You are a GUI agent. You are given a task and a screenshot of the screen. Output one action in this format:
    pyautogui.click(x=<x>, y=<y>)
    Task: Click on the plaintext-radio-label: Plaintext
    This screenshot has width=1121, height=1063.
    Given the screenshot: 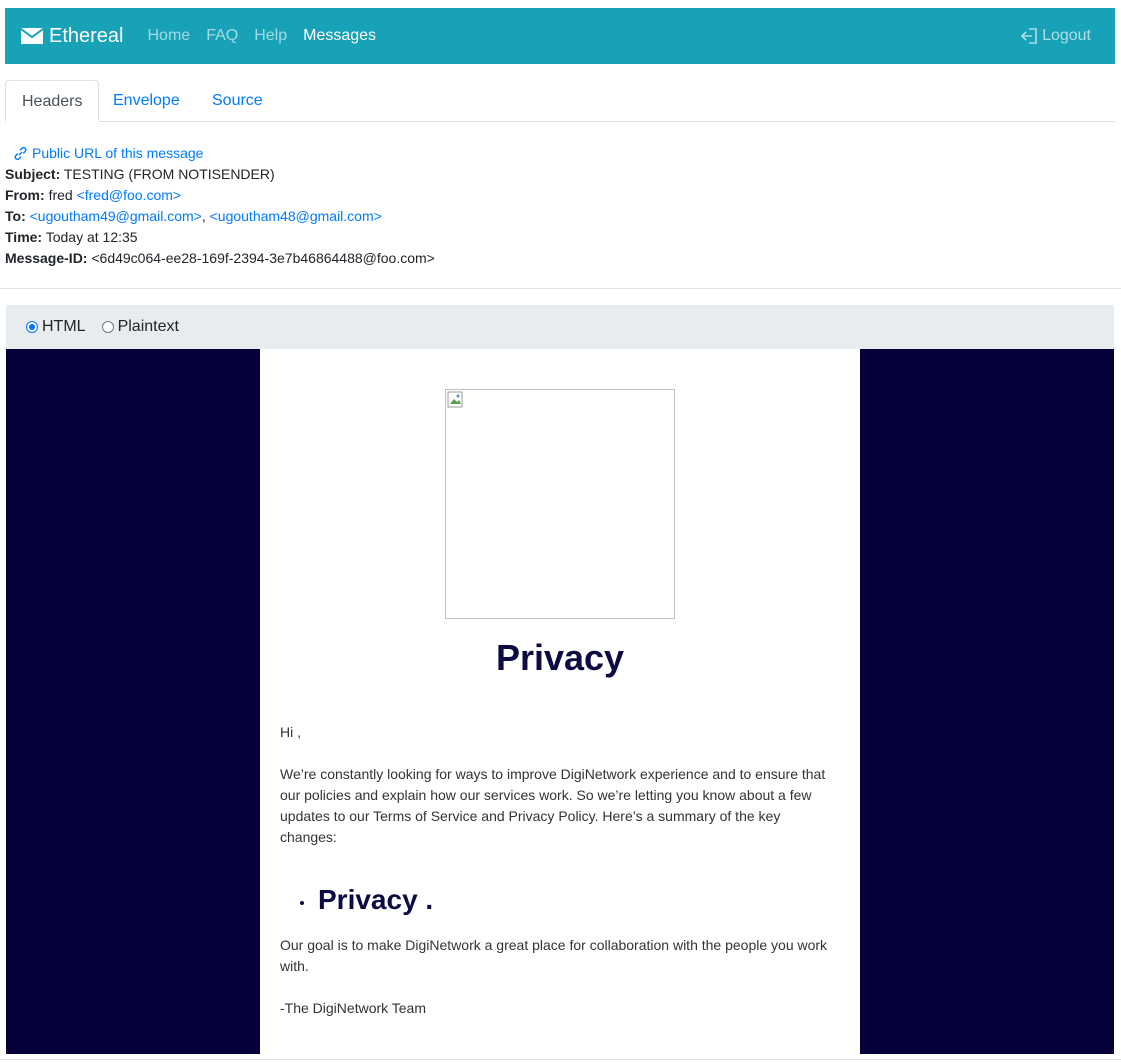 What is the action you would take?
    pyautogui.click(x=148, y=326)
    